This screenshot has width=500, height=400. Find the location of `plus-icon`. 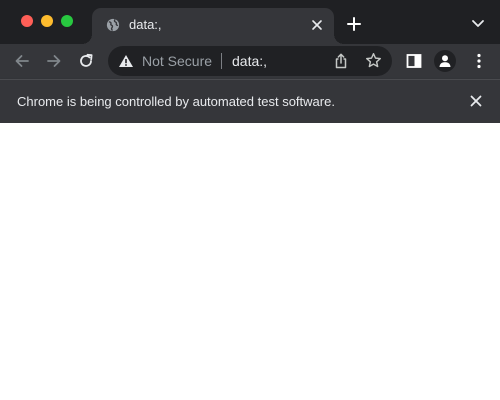

plus-icon is located at coordinates (354, 24).